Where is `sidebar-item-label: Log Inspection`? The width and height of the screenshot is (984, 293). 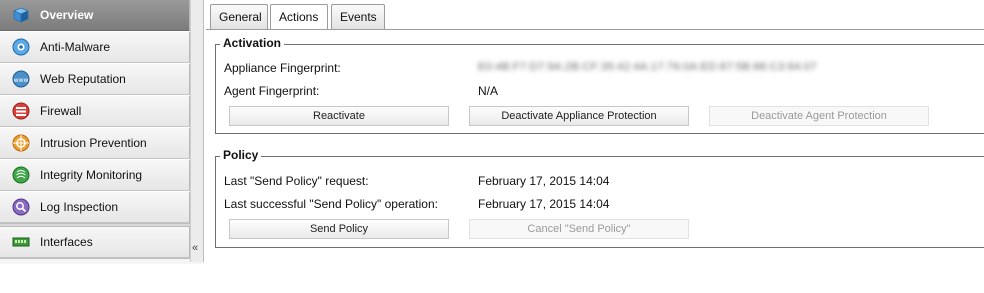
sidebar-item-label: Log Inspection is located at coordinates (79, 207).